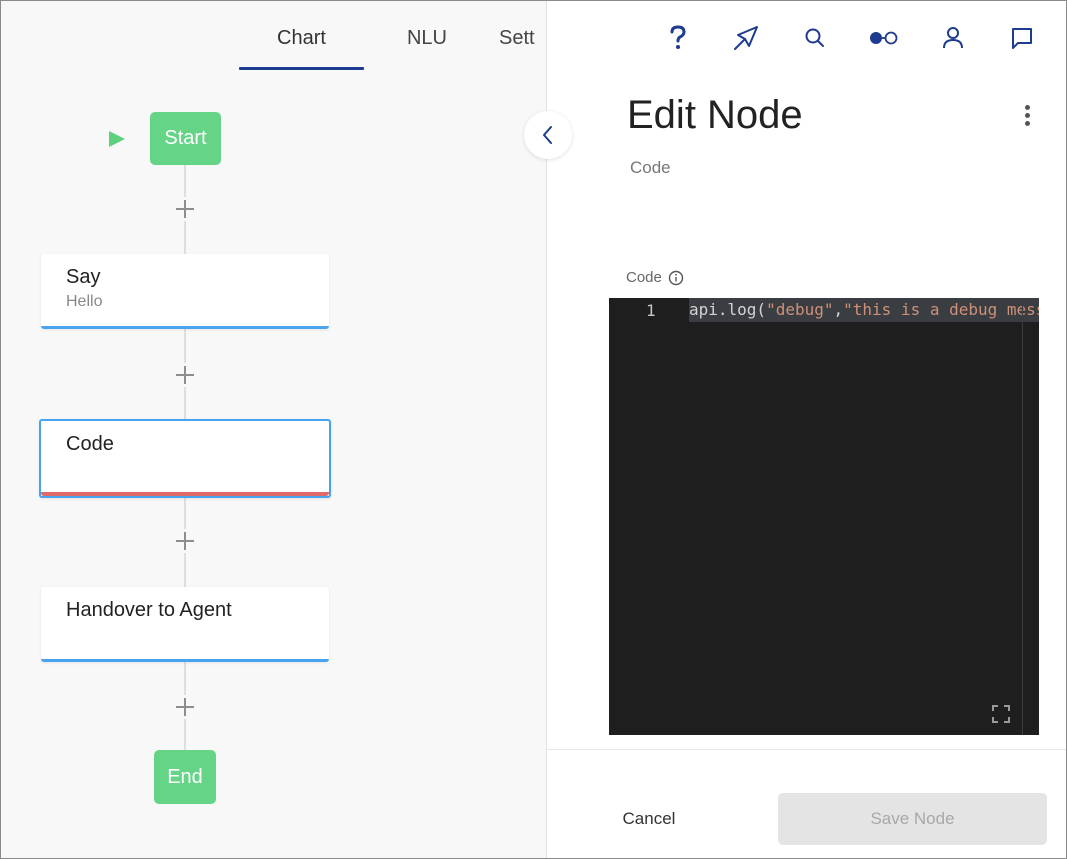 This screenshot has width=1067, height=859. What do you see at coordinates (90, 444) in the screenshot?
I see `node-title: Code` at bounding box center [90, 444].